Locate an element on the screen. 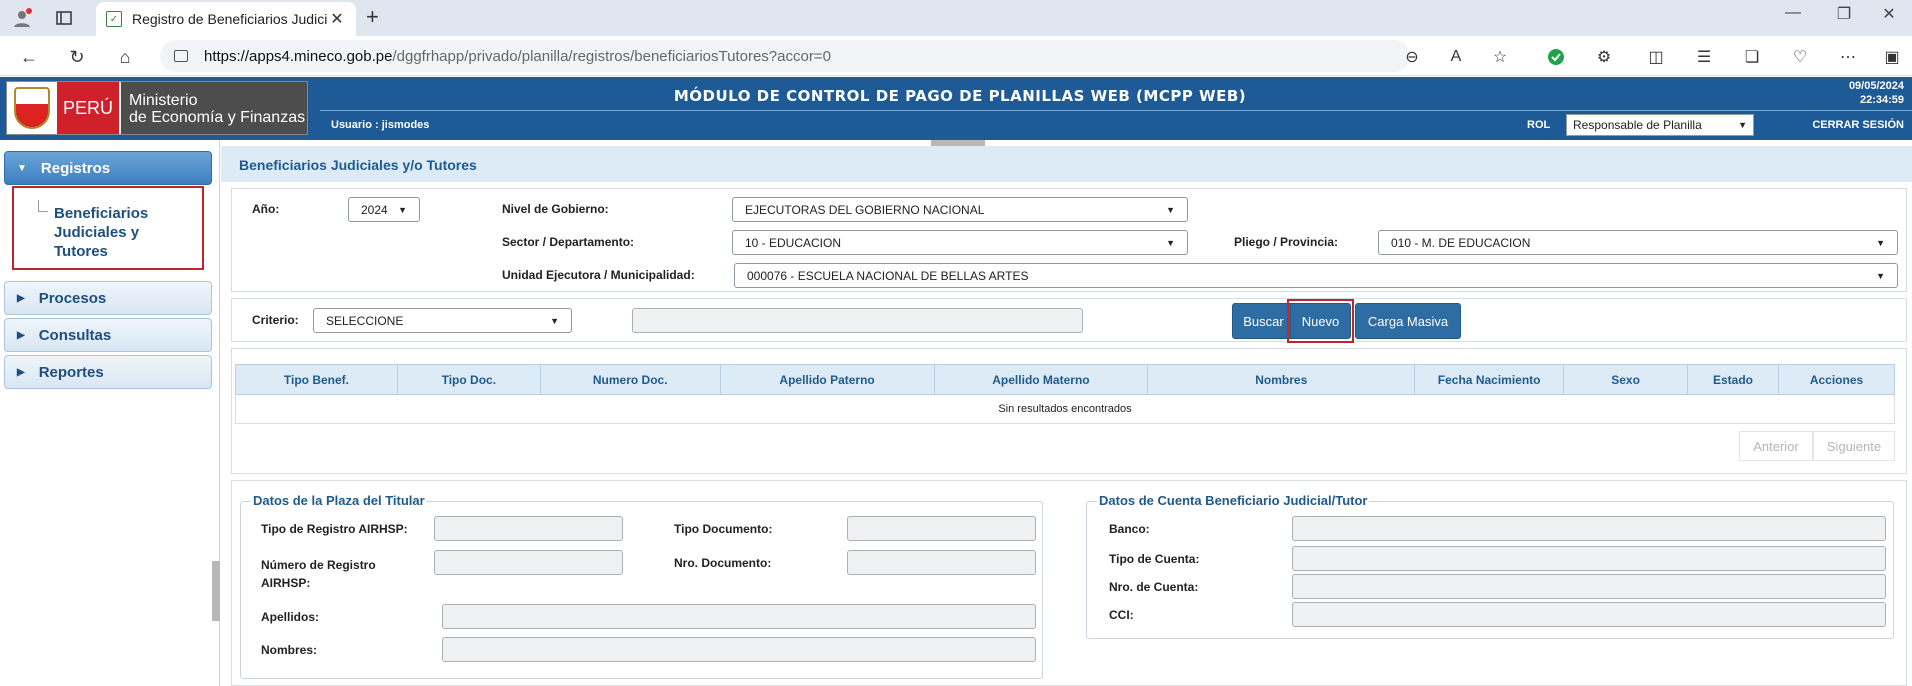 This screenshot has width=1912, height=686. nro-cuenta-input is located at coordinates (1589, 586).